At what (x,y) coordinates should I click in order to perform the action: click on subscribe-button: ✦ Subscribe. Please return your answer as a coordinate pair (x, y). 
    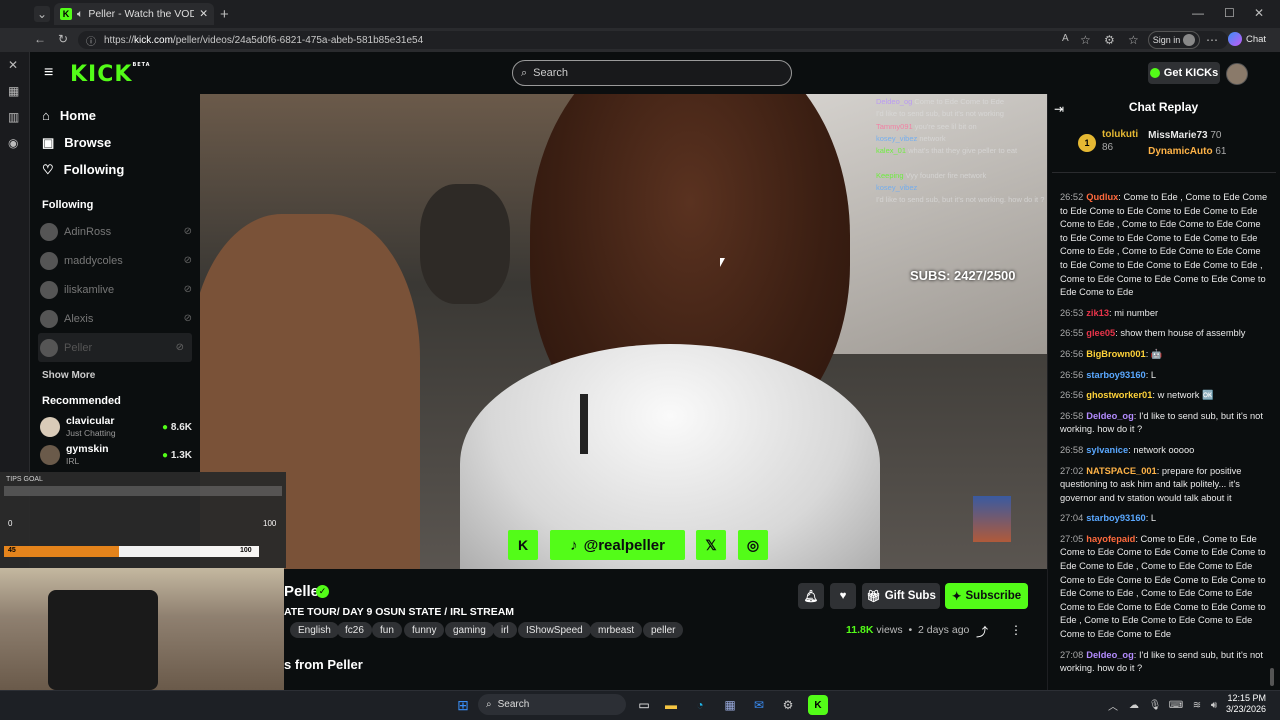
    Looking at the image, I should click on (986, 596).